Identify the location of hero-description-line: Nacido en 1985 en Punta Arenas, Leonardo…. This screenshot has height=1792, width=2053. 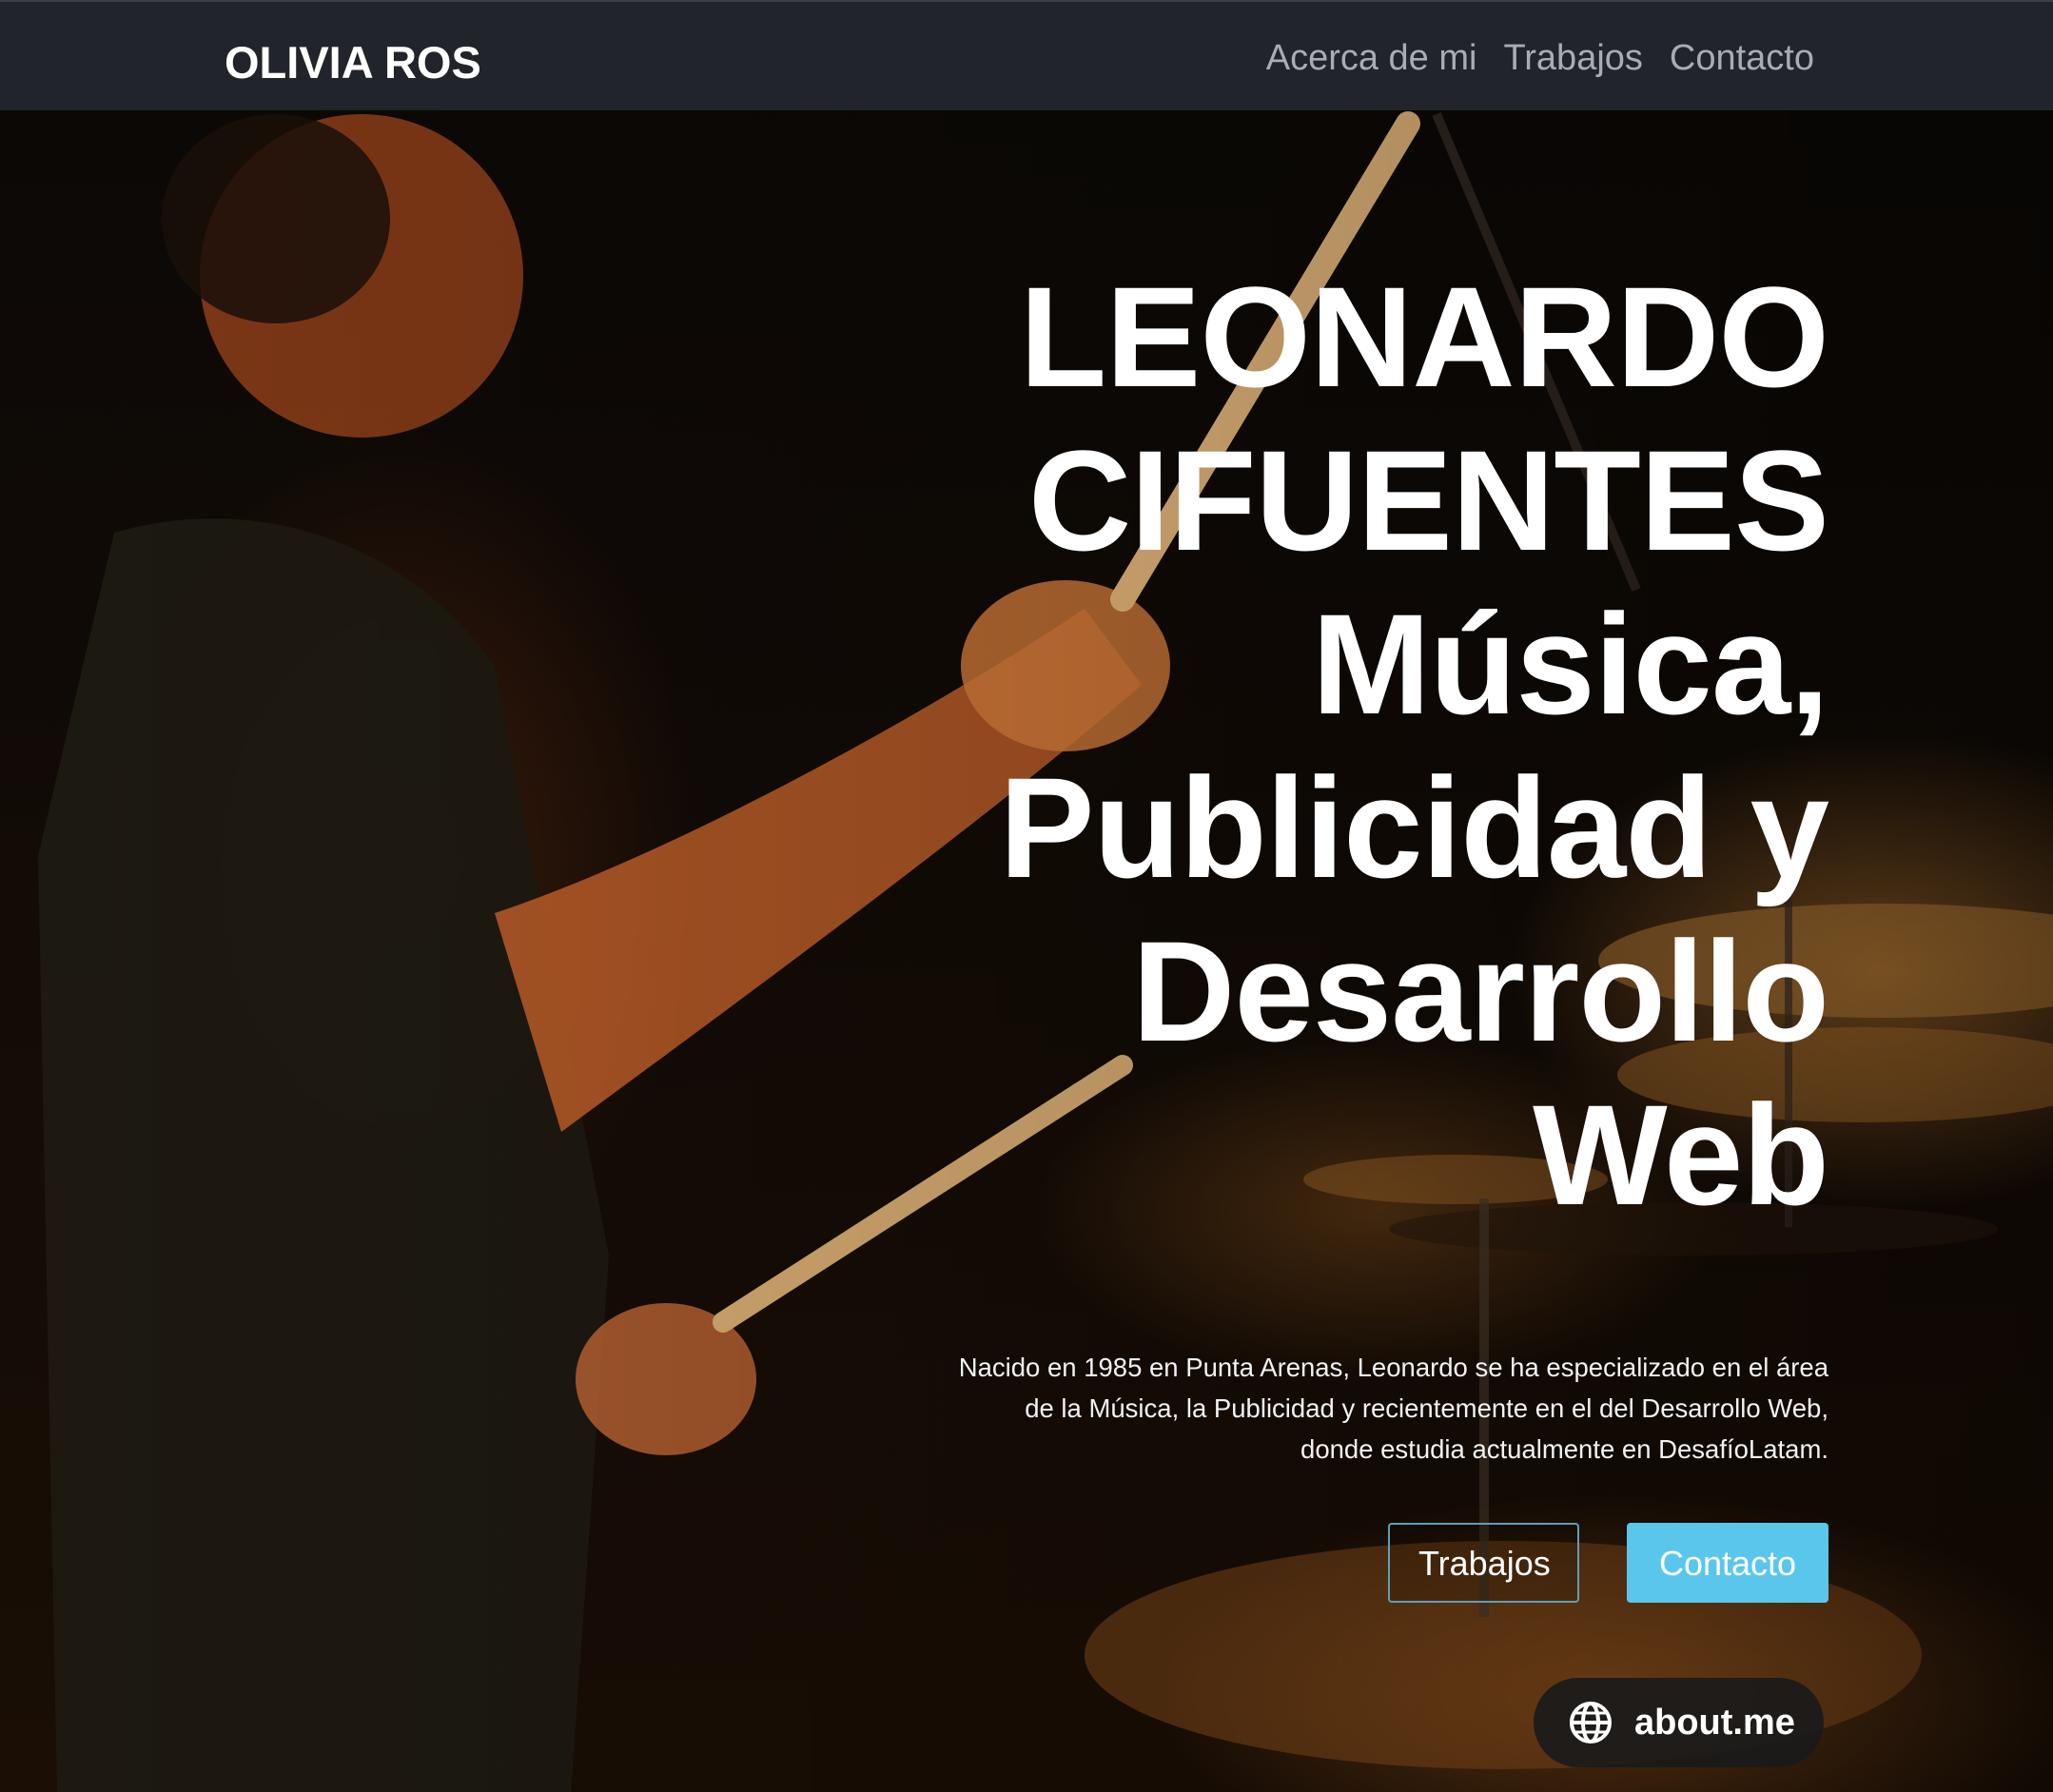
(1393, 1367).